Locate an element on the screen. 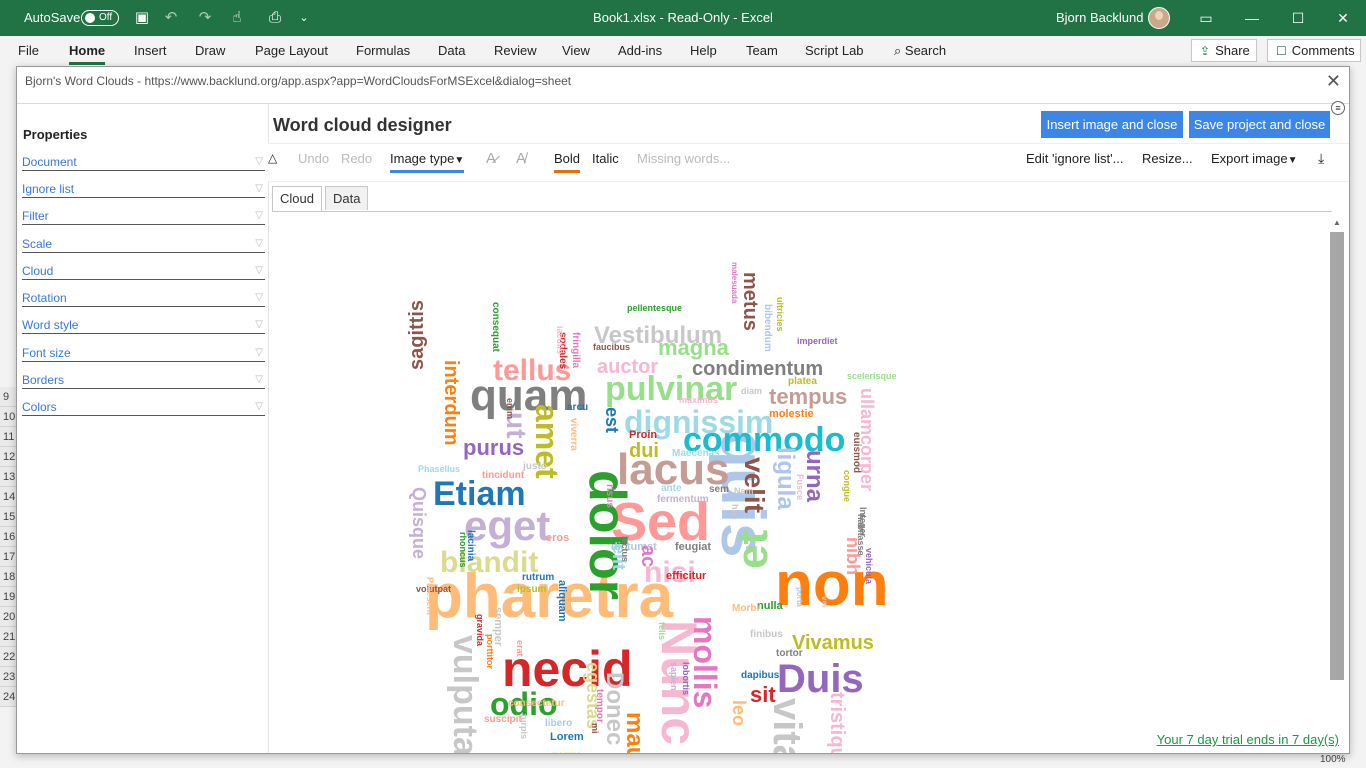  undo-button: Undo is located at coordinates (313, 162).